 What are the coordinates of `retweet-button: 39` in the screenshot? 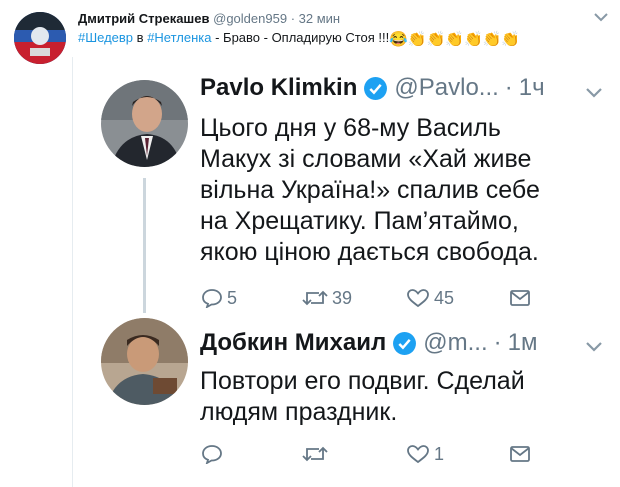 It's located at (327, 298).